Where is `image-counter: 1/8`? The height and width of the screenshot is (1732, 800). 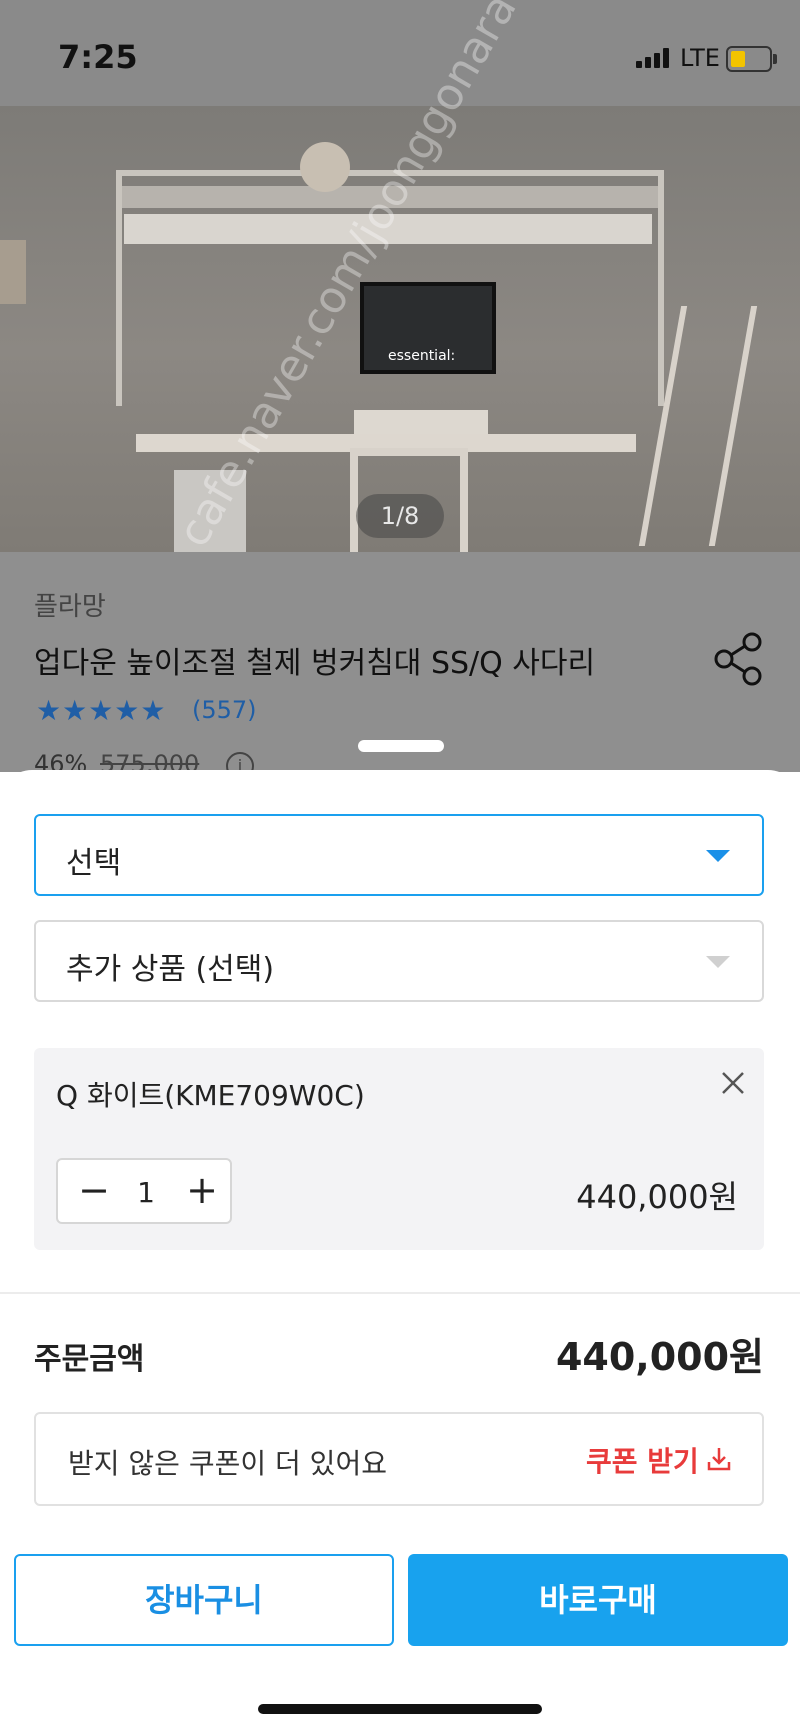
image-counter: 1/8 is located at coordinates (400, 516).